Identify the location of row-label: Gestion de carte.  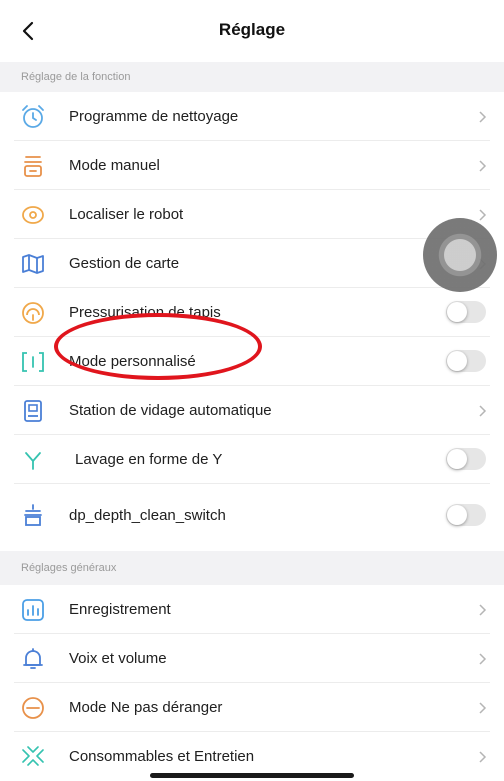
(124, 263).